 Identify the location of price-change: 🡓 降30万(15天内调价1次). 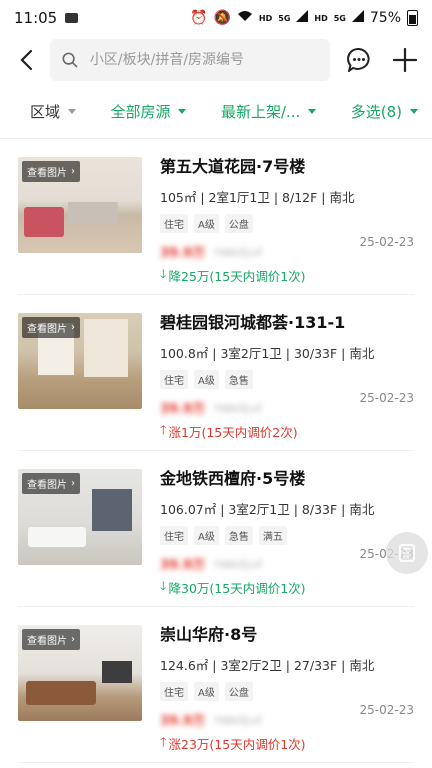
(287, 587).